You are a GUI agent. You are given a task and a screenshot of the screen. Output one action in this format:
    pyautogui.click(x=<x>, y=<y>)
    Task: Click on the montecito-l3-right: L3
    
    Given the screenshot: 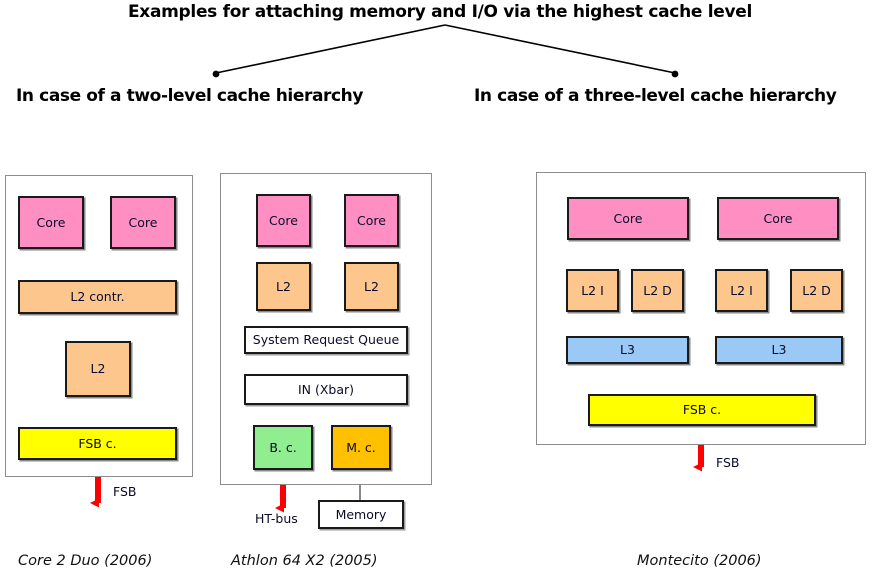 What is the action you would take?
    pyautogui.click(x=779, y=350)
    